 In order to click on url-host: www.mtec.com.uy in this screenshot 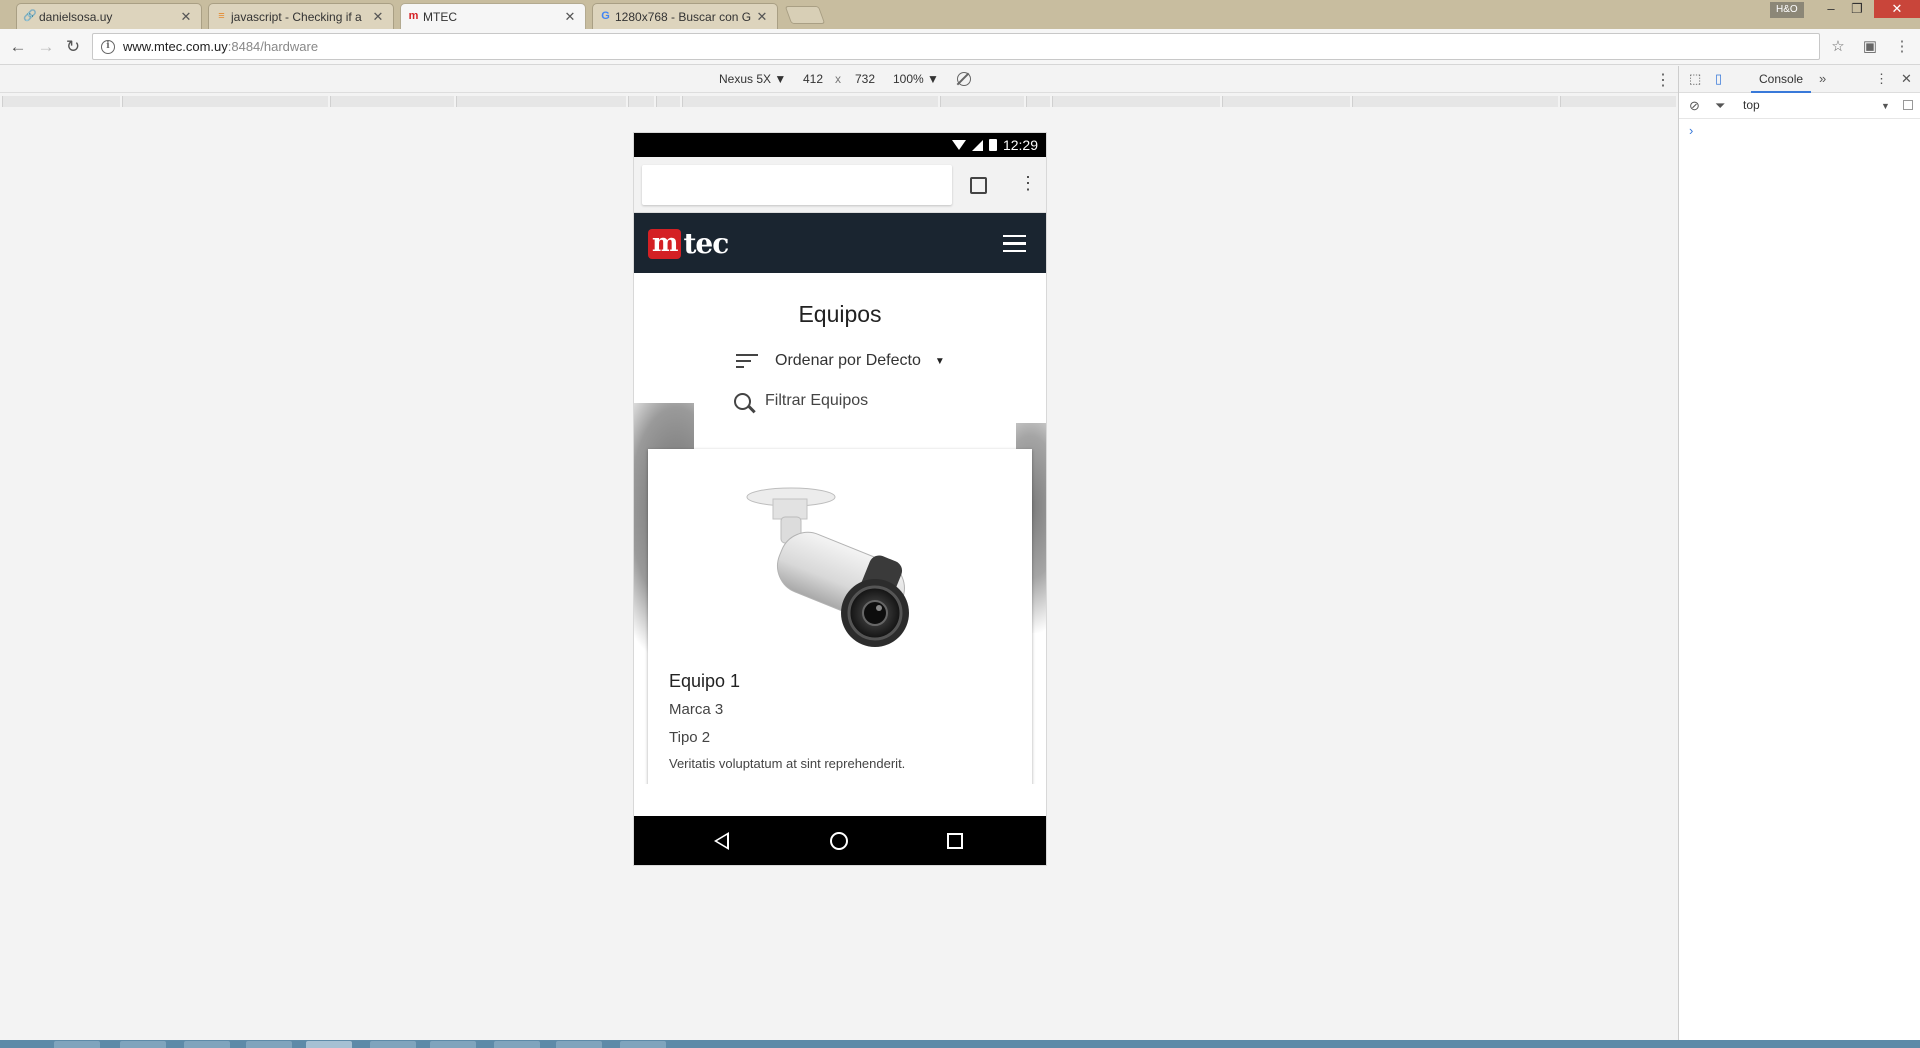, I will do `click(175, 46)`.